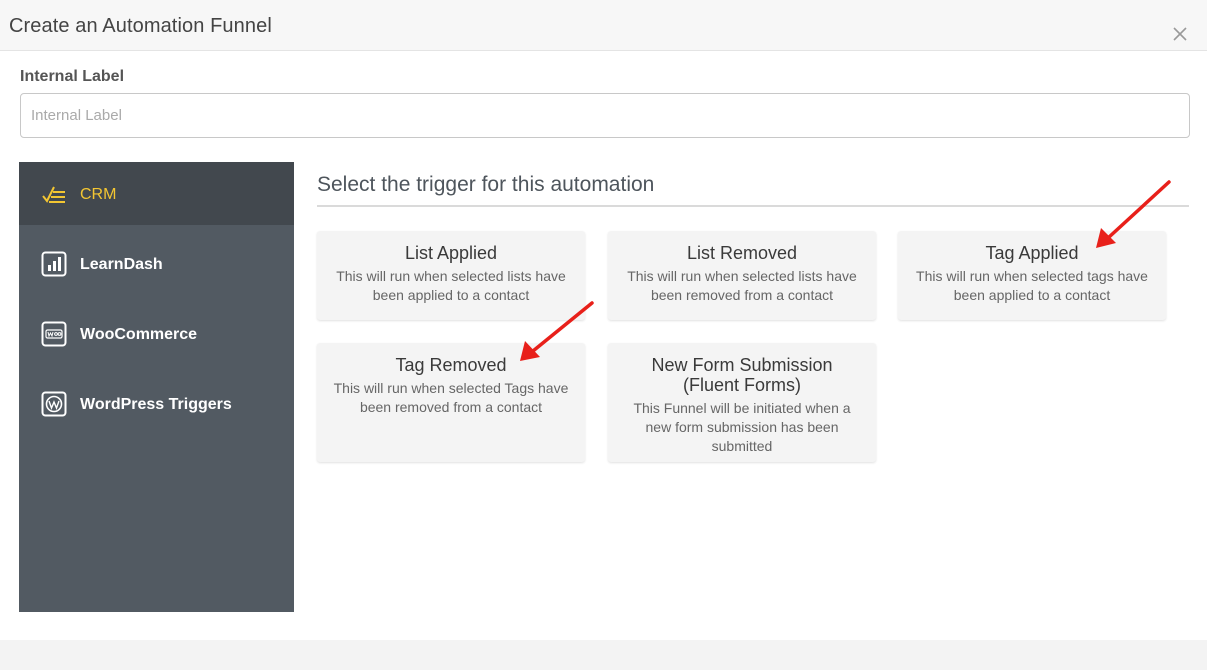 Image resolution: width=1207 pixels, height=670 pixels. I want to click on chart-icon, so click(54, 264).